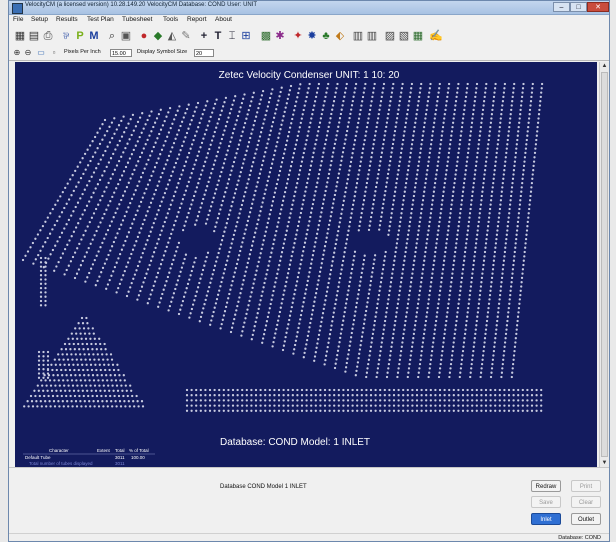 This screenshot has height=542, width=616. I want to click on scroll-down-icon: ▼, so click(604, 463).